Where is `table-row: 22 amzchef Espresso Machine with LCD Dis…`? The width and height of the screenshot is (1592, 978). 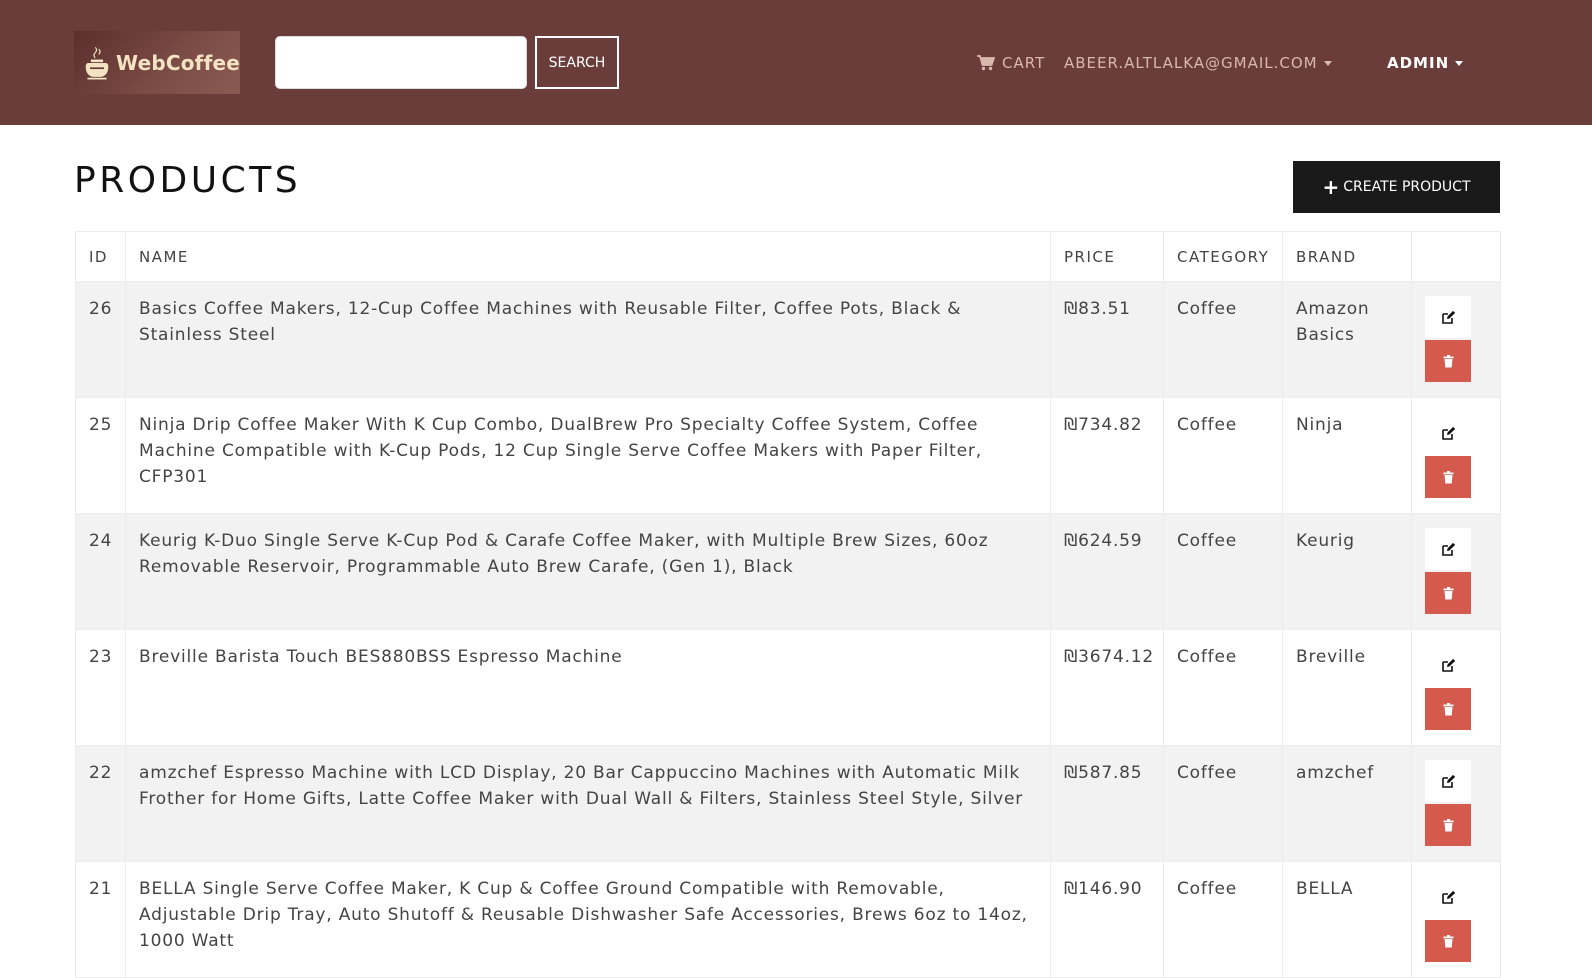
table-row: 22 amzchef Espresso Machine with LCD Dis… is located at coordinates (788, 803).